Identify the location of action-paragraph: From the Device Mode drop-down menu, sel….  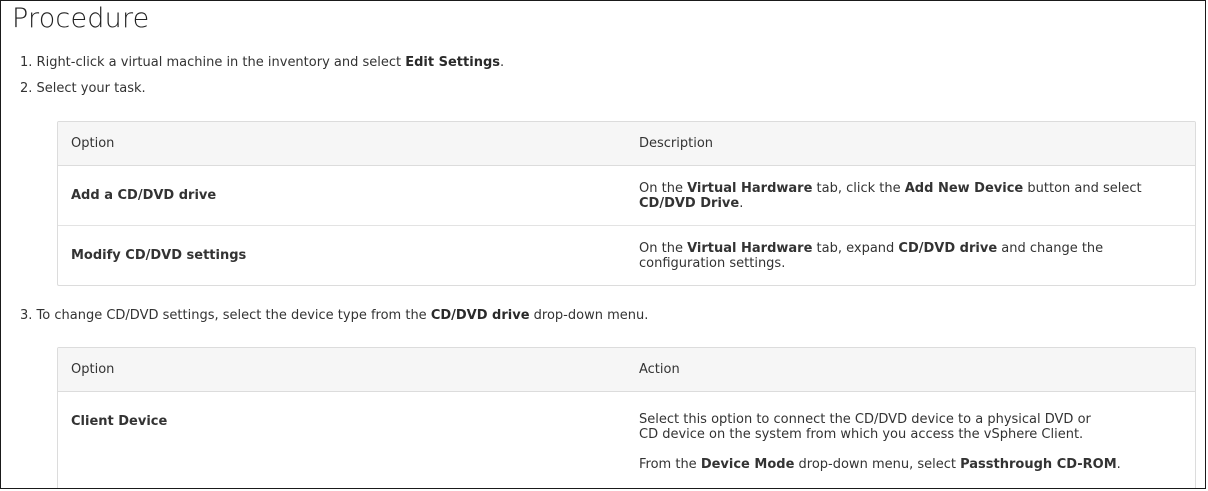
(912, 464).